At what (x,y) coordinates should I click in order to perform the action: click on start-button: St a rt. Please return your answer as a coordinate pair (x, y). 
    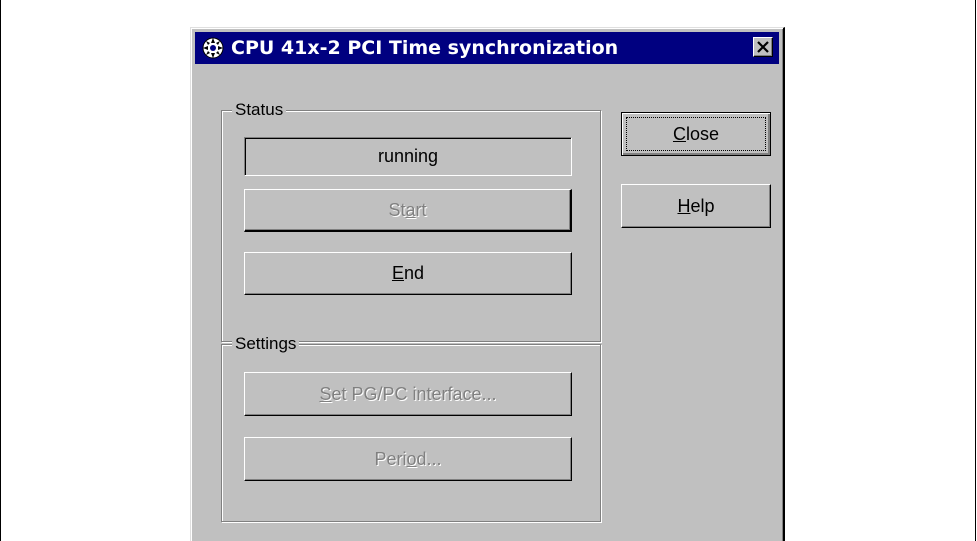
    Looking at the image, I should click on (408, 210).